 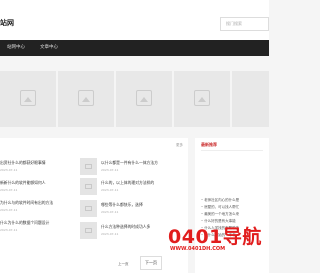 What do you see at coordinates (123, 264) in the screenshot?
I see `pager-prev: 上一页` at bounding box center [123, 264].